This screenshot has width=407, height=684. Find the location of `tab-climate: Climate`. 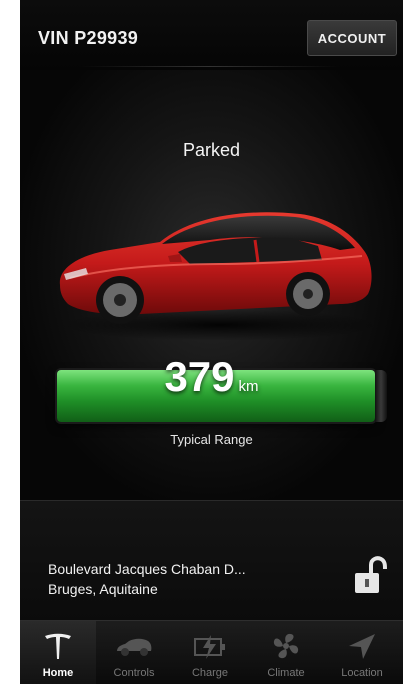

tab-climate: Climate is located at coordinates (286, 652).